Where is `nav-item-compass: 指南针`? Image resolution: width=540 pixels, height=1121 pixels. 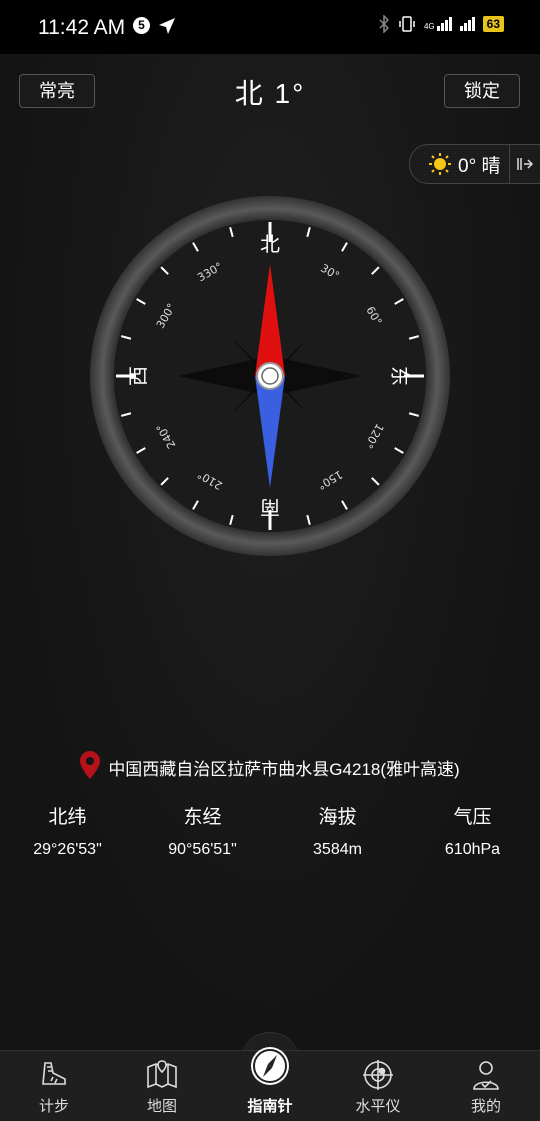
nav-item-compass: 指南针 is located at coordinates (270, 1084).